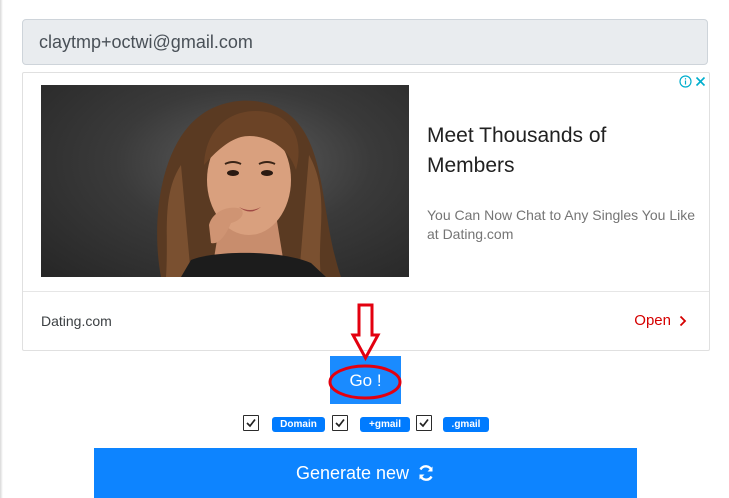  Describe the element at coordinates (146, 42) in the screenshot. I see `email-value: claytmp+octwi@gmail.com` at that location.